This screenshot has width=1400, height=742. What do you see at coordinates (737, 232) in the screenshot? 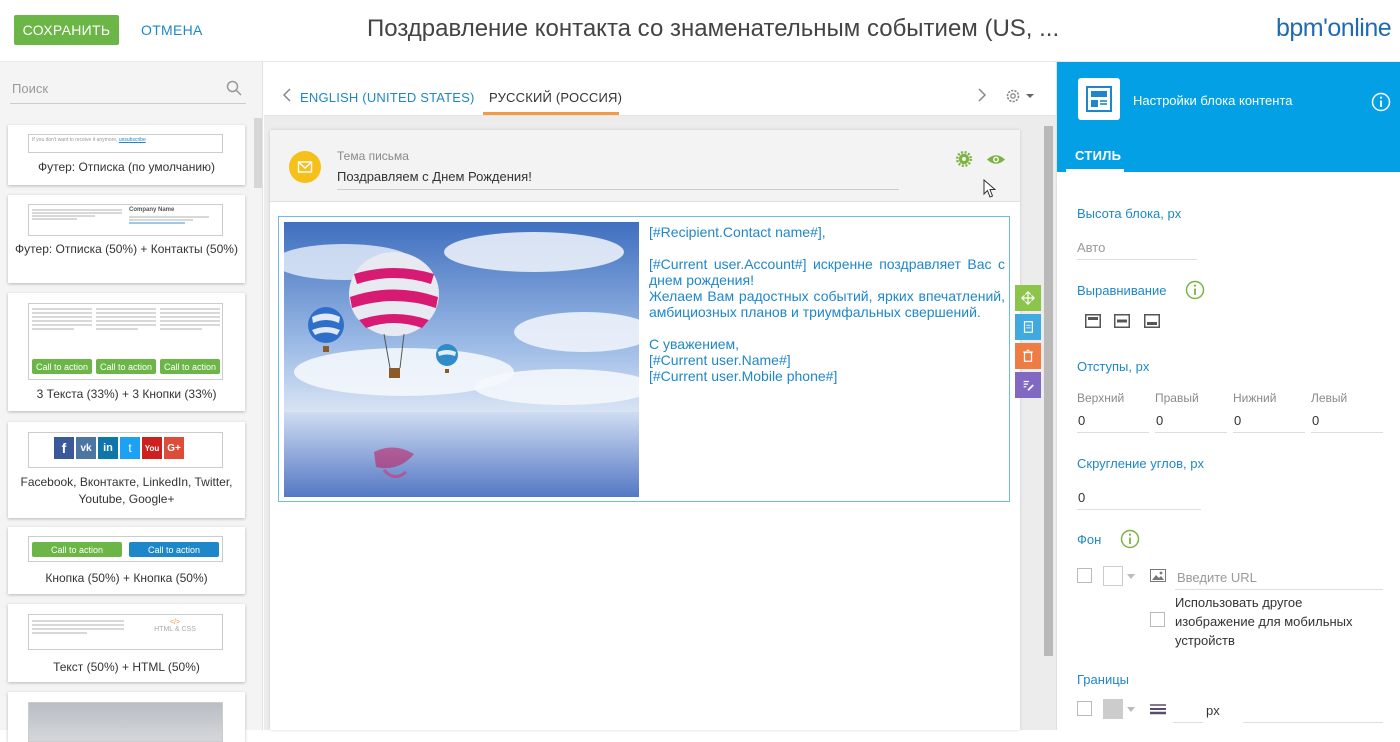
I see `message-line: [#Recipient.Contact name#],` at bounding box center [737, 232].